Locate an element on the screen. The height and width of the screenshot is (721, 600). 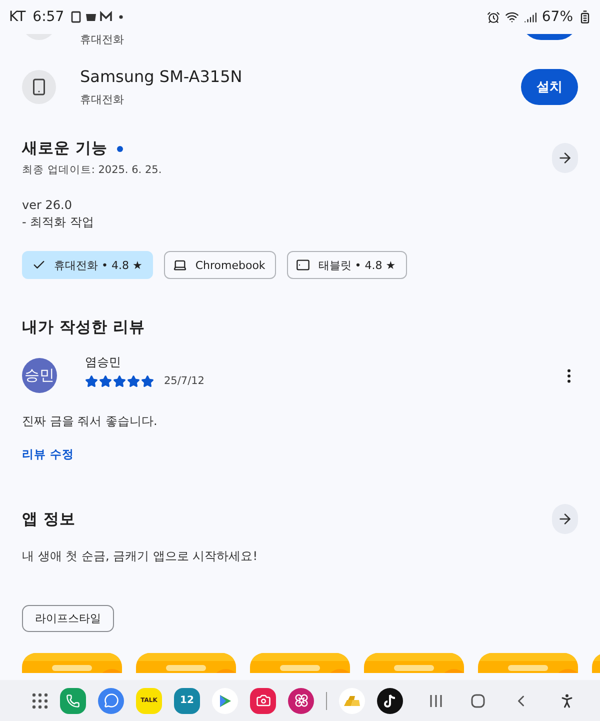
section-title: 내가 작성한 리뷰 is located at coordinates (83, 327).